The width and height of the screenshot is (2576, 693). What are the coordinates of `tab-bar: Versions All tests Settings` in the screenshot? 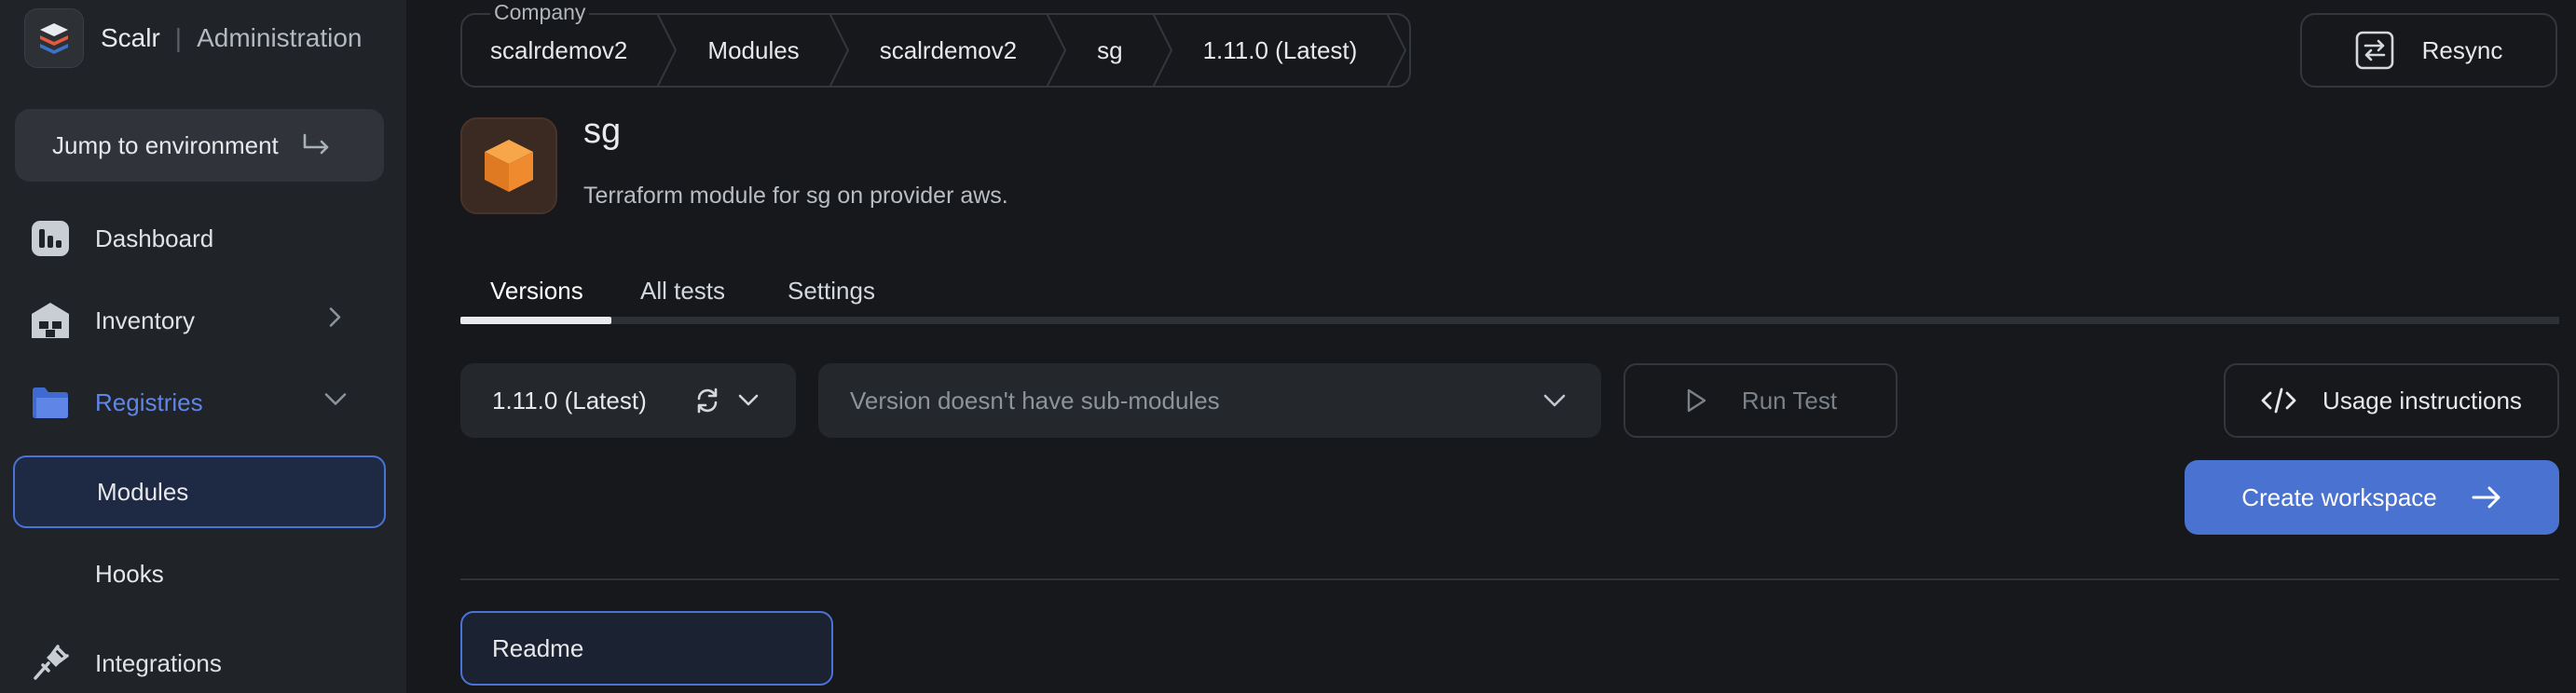 It's located at (1509, 294).